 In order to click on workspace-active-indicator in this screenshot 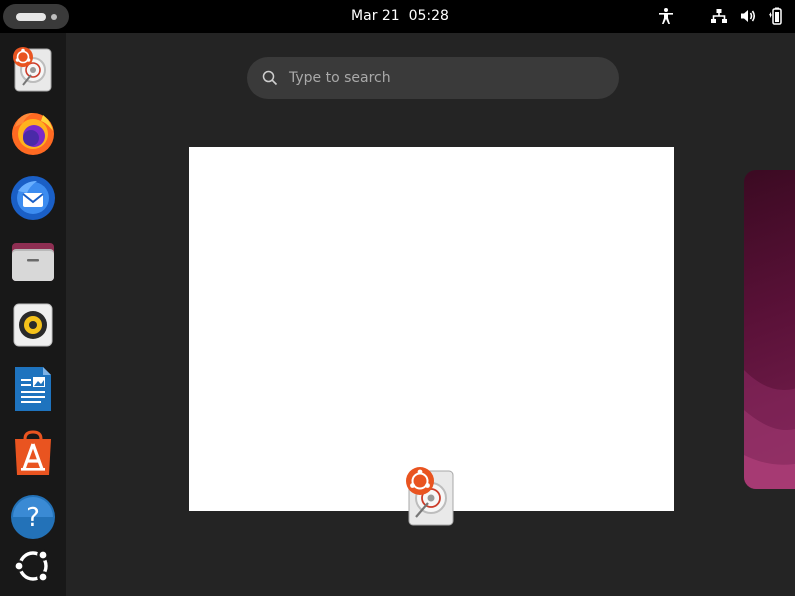, I will do `click(31, 17)`.